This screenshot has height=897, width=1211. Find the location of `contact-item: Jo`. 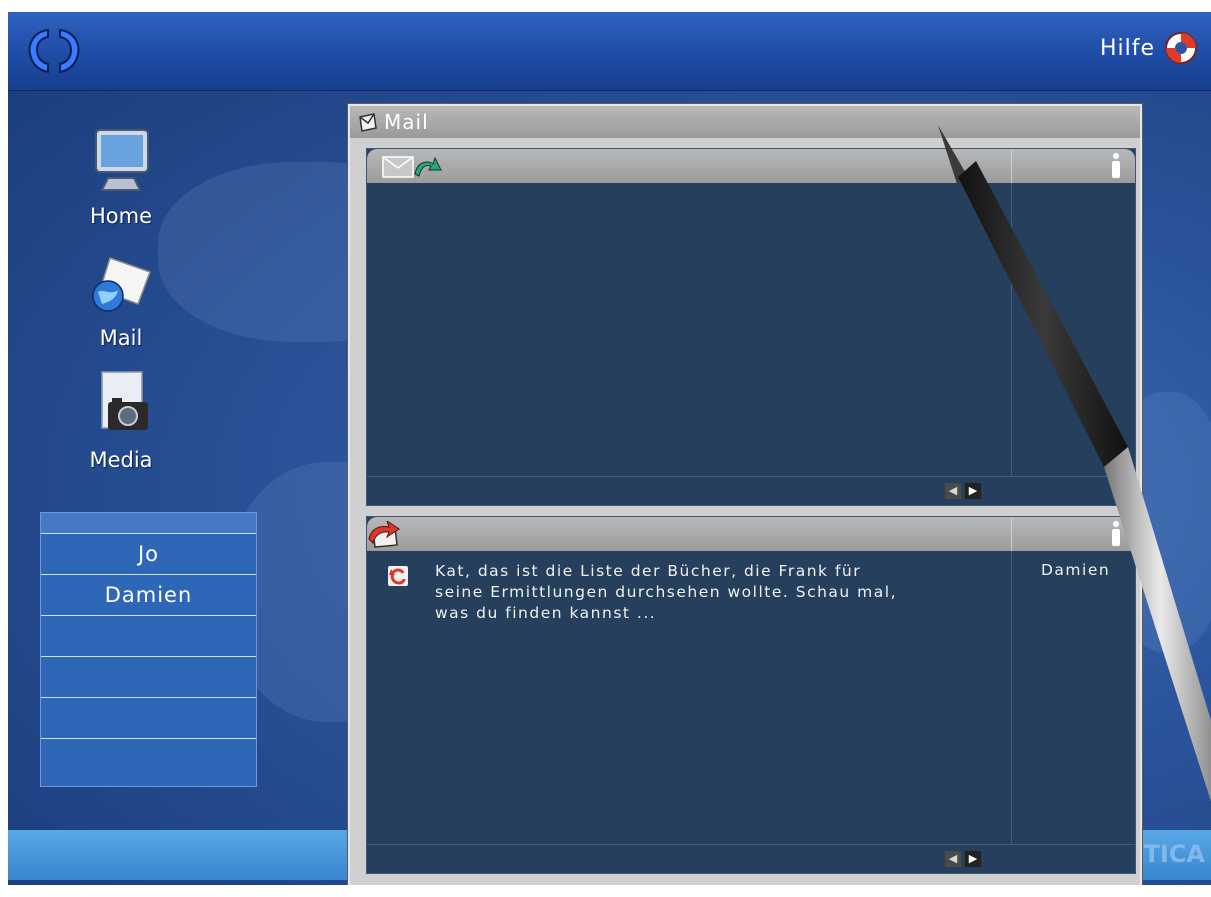

contact-item: Jo is located at coordinates (148, 554).